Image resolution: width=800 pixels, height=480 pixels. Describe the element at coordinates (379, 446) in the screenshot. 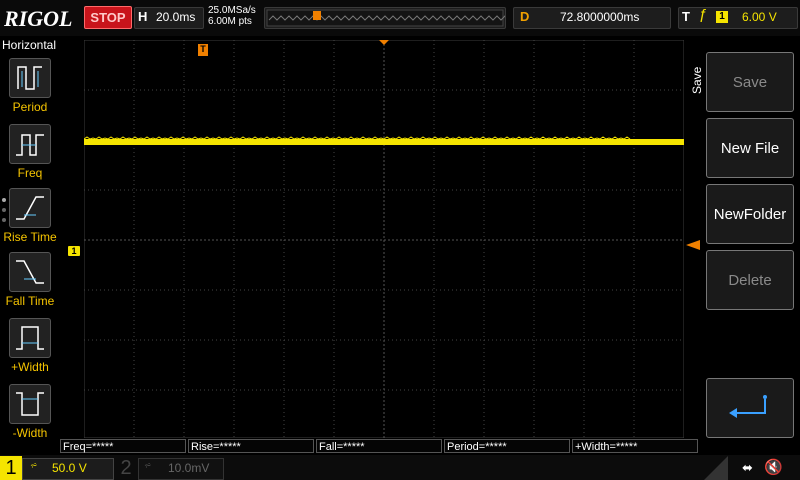

I see `measure-fall: Fall=*****` at that location.